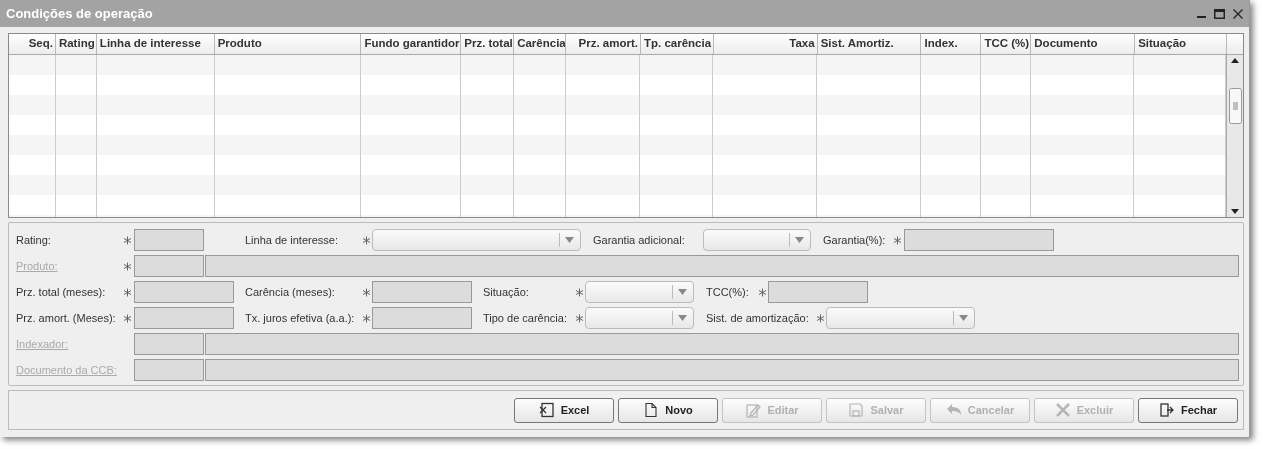  I want to click on scrollbar, so click(1234, 136).